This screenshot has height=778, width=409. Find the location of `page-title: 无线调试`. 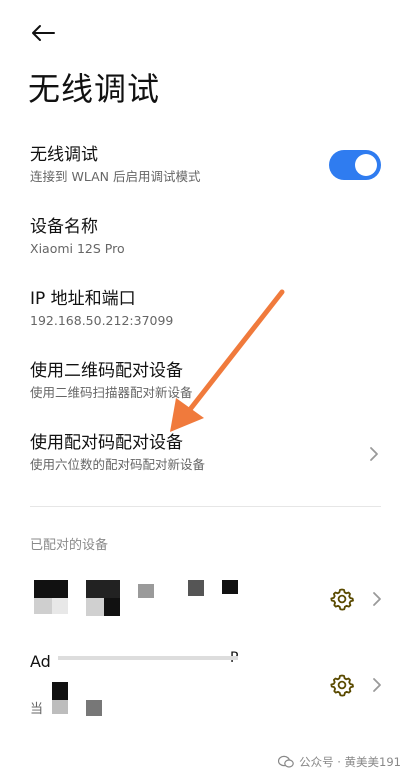

page-title: 无线调试 is located at coordinates (94, 89).